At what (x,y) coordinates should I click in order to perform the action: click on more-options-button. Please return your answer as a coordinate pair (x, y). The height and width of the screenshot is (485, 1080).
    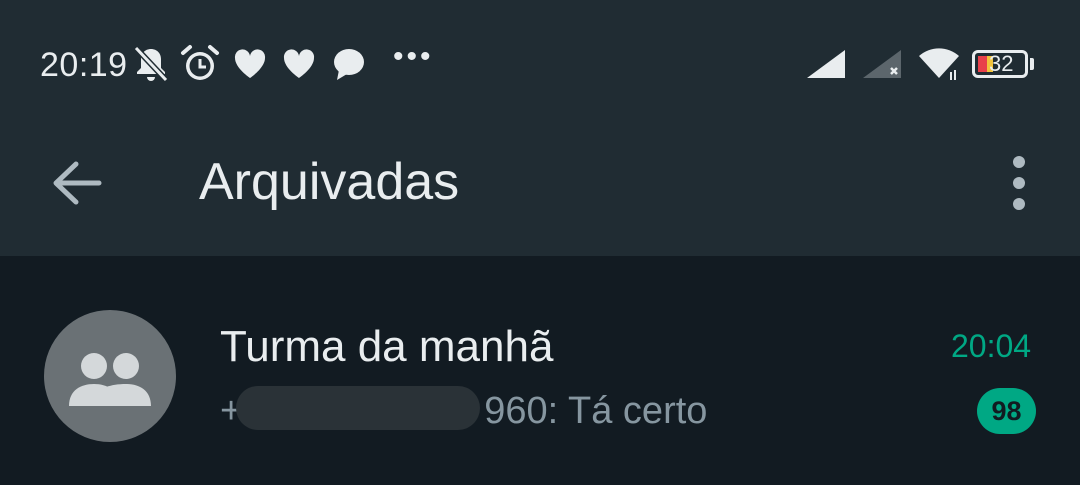
    Looking at the image, I should click on (1019, 183).